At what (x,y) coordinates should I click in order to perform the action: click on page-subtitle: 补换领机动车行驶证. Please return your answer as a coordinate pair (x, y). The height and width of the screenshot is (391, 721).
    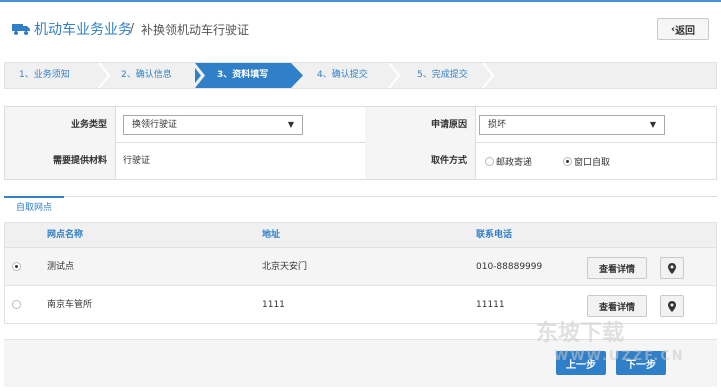
    Looking at the image, I should click on (195, 30).